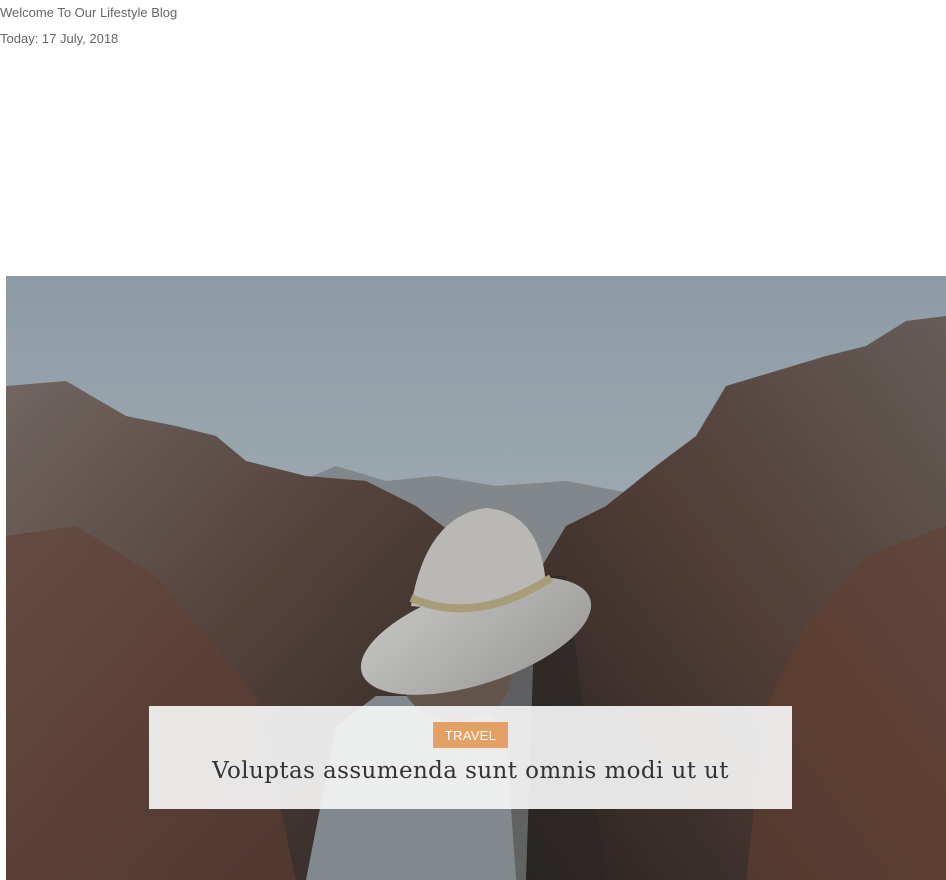 The width and height of the screenshot is (946, 880). I want to click on welcome-text: Welcome To Our Lifestyle Blog, so click(89, 12).